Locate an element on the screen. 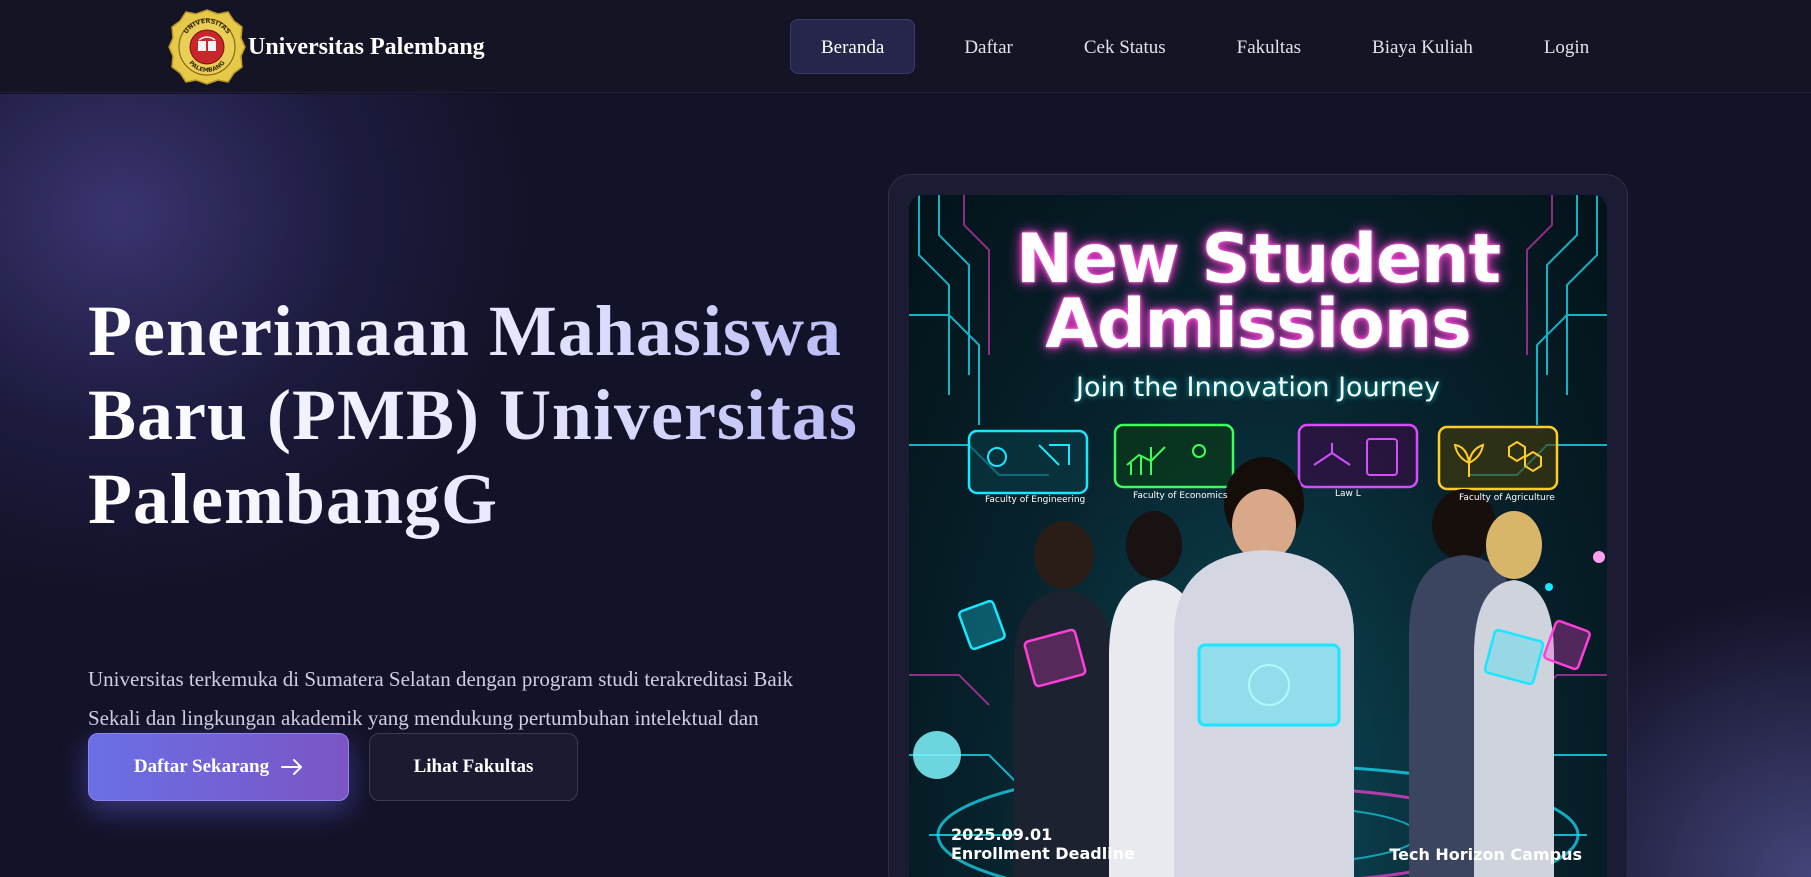  register-now-label: Daftar Sekarang is located at coordinates (201, 766).